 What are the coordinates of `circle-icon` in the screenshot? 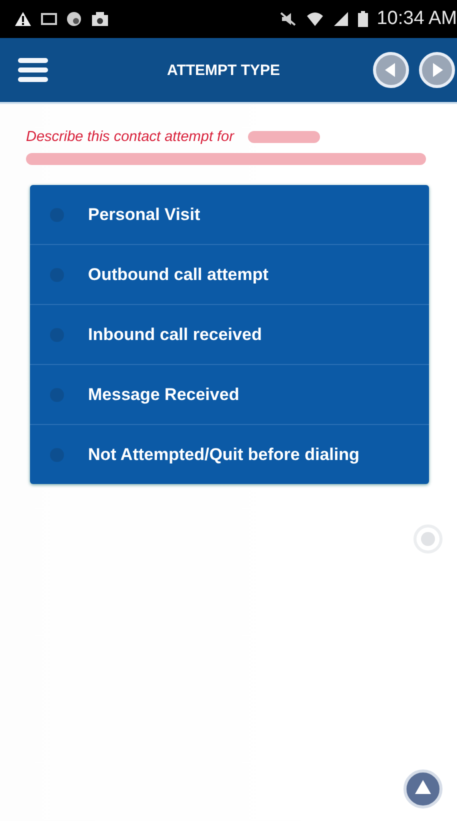 It's located at (428, 539).